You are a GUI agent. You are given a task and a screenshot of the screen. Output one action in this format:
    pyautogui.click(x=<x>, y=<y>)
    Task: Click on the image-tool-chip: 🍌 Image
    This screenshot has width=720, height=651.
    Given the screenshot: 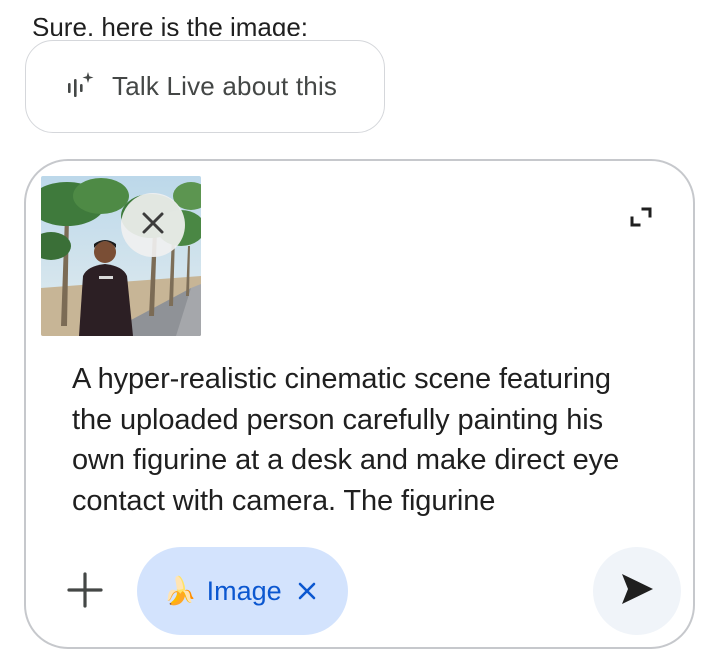 What is the action you would take?
    pyautogui.click(x=242, y=591)
    